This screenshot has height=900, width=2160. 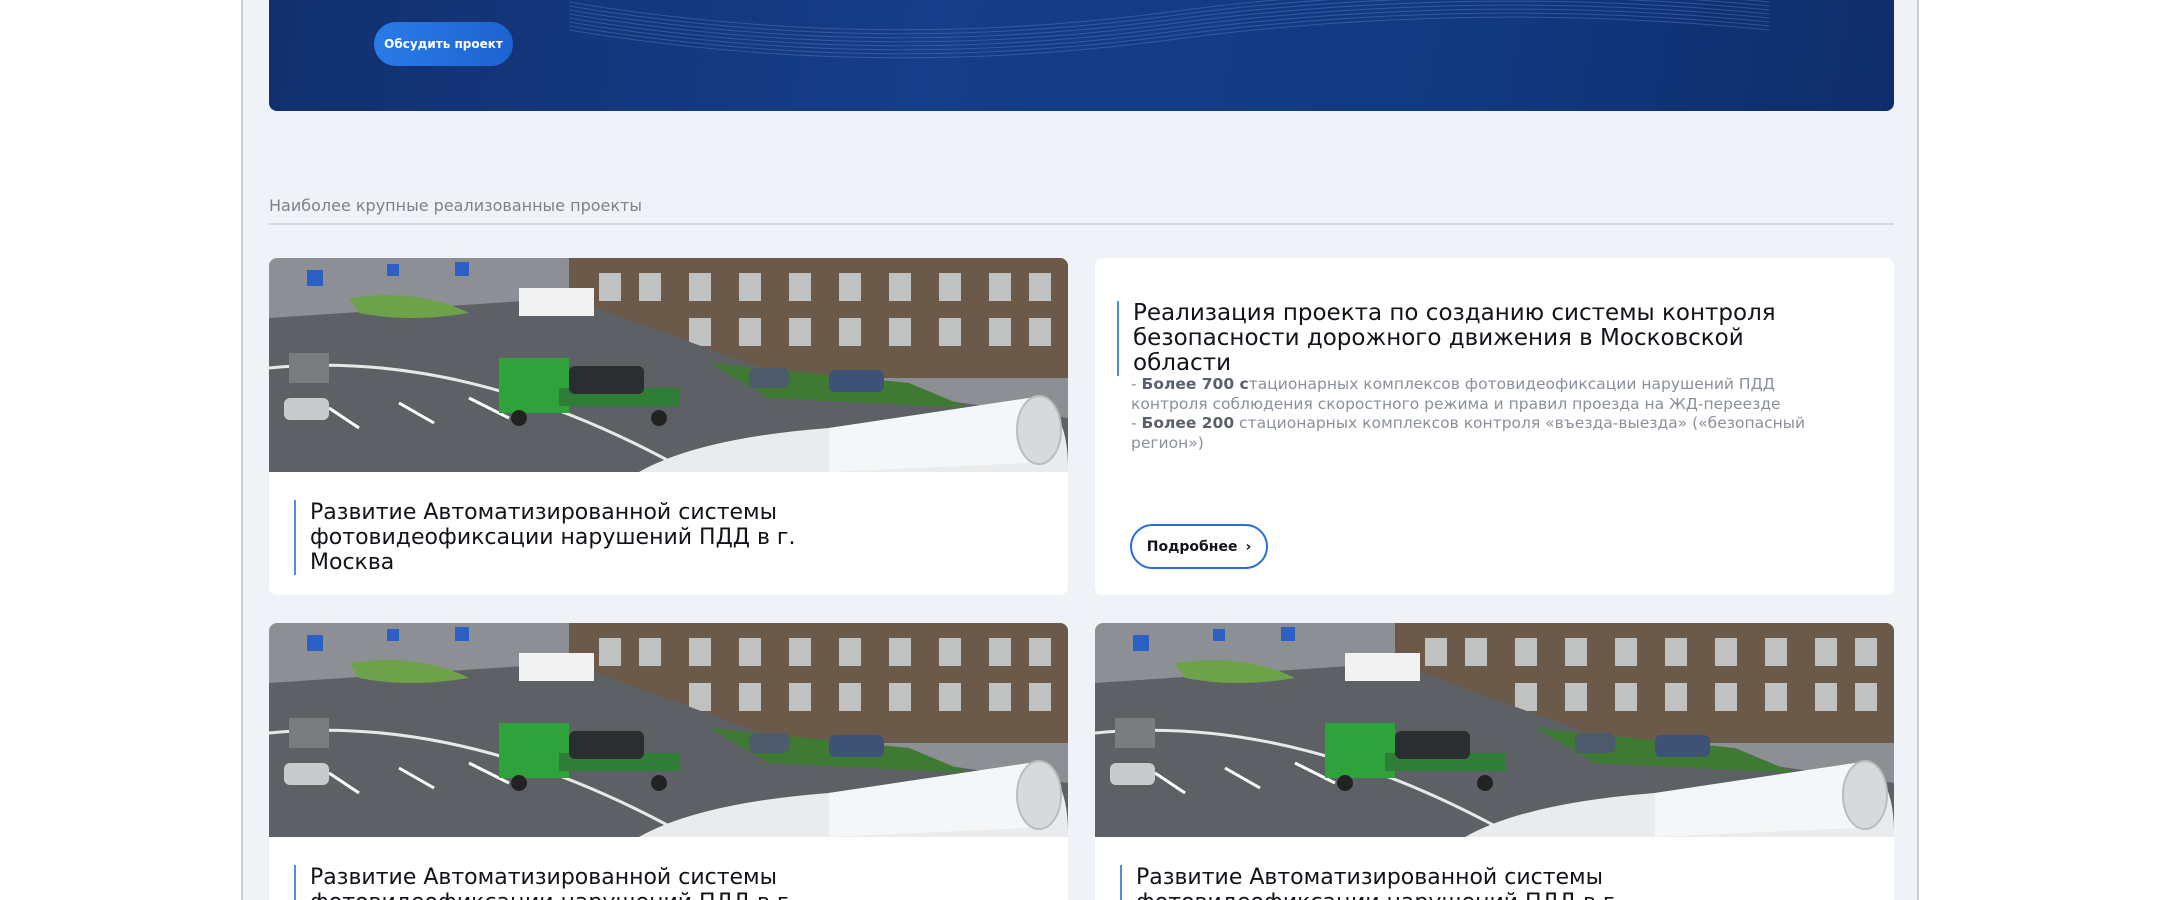 What do you see at coordinates (1192, 546) in the screenshot?
I see `more-details-label: Подробнее` at bounding box center [1192, 546].